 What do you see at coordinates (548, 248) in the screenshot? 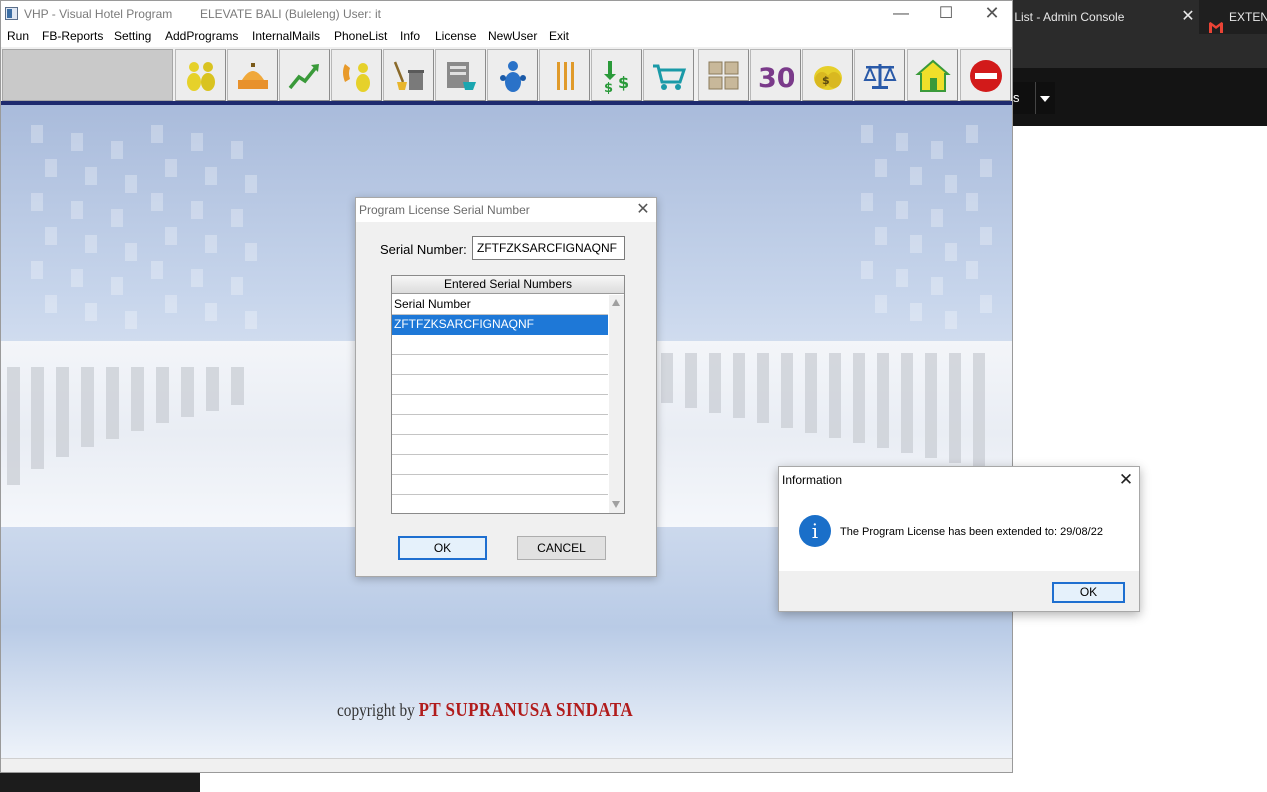
I see `serial-number-input` at bounding box center [548, 248].